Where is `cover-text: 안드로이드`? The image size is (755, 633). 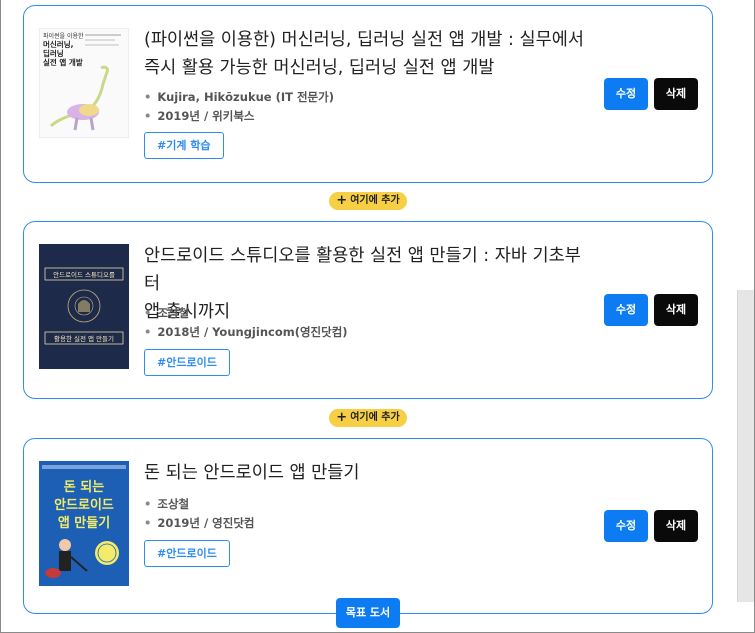 cover-text: 안드로이드 is located at coordinates (84, 505).